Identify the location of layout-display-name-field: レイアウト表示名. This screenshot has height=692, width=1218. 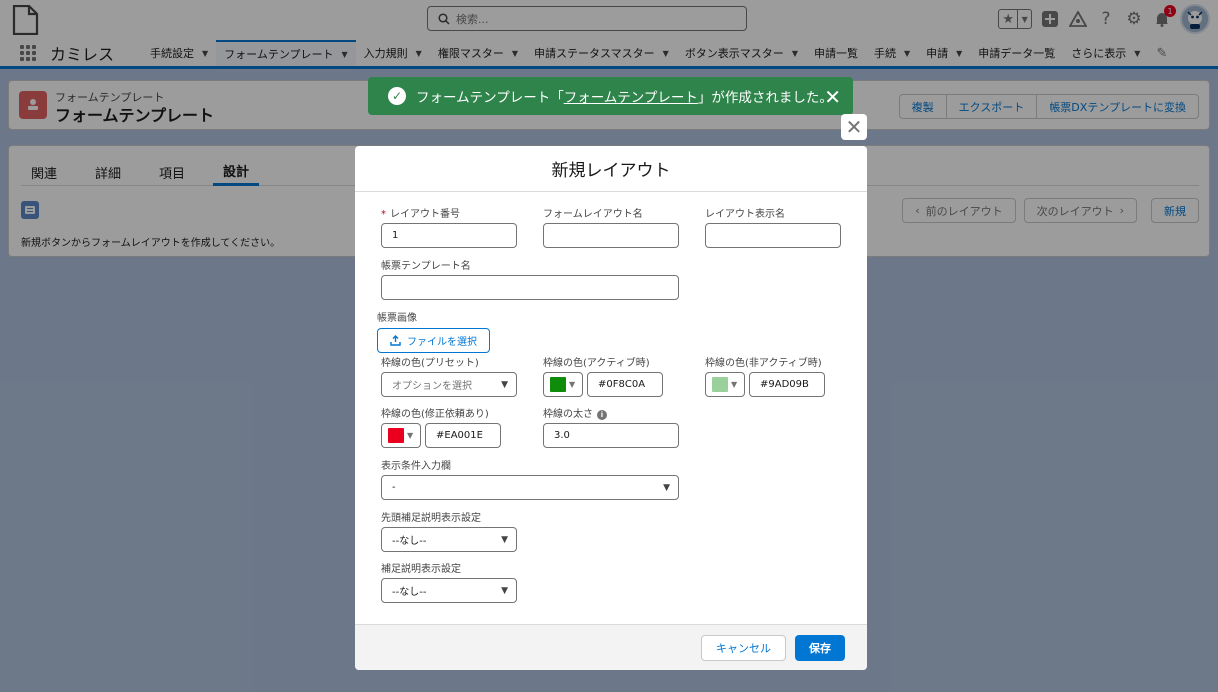
(773, 228).